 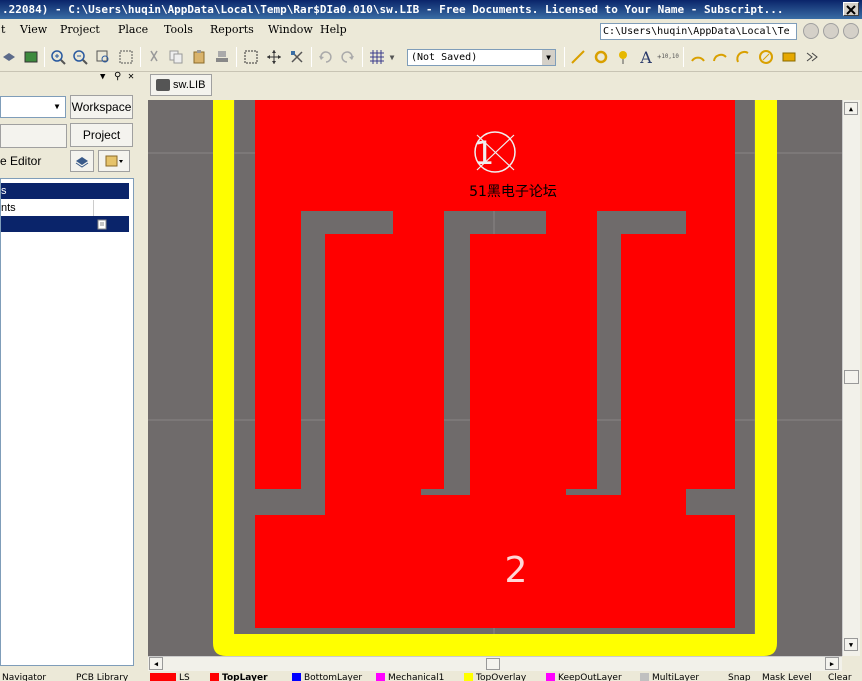 What do you see at coordinates (24, 677) in the screenshot?
I see `navigator-tab: Navigator` at bounding box center [24, 677].